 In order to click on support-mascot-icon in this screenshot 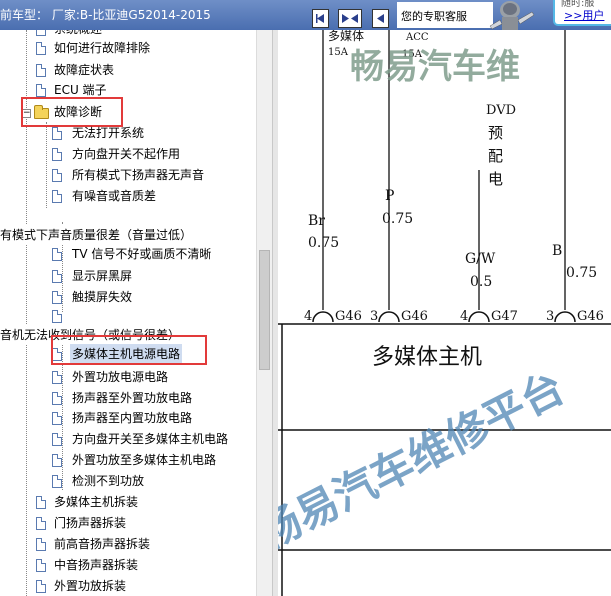, I will do `click(512, 15)`.